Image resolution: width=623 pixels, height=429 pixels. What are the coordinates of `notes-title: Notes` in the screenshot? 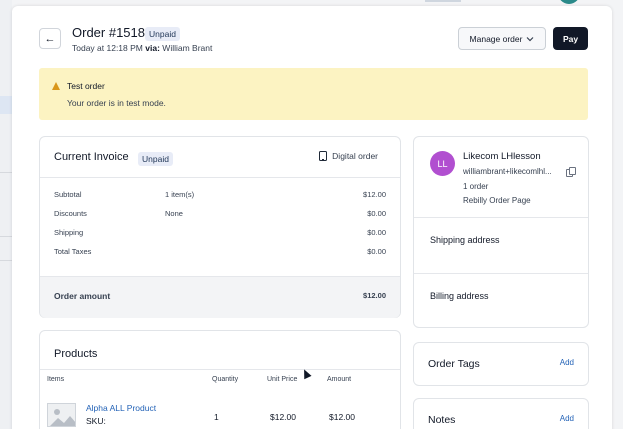 It's located at (442, 420).